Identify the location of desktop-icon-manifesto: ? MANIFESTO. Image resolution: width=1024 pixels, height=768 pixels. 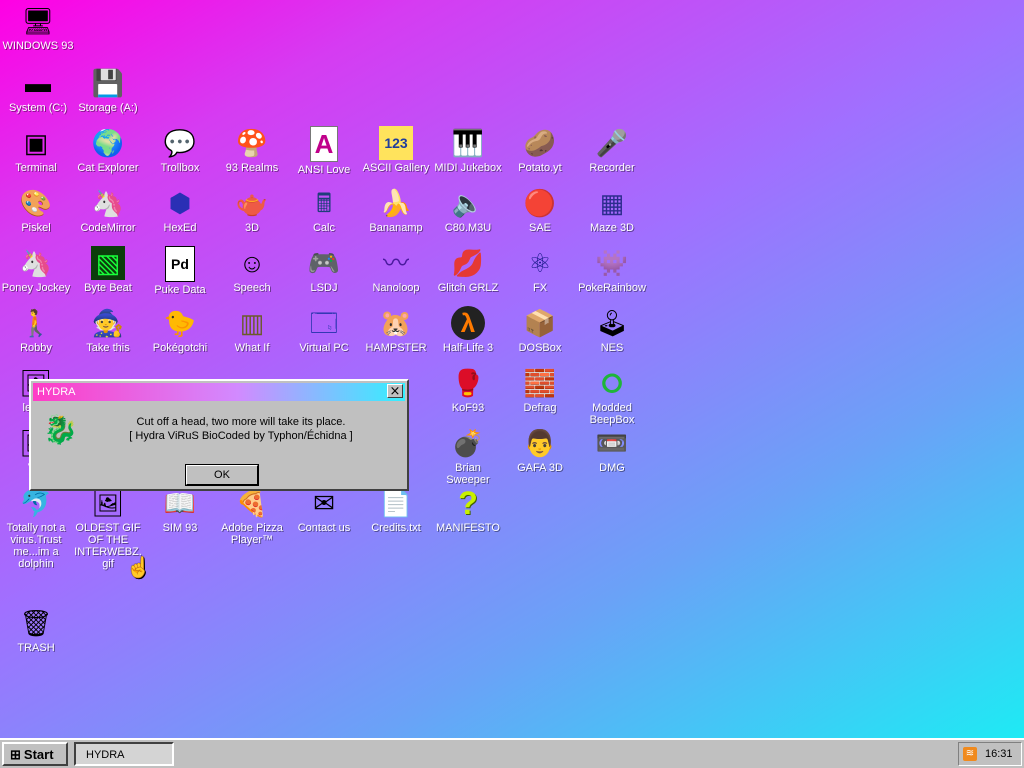
(468, 510).